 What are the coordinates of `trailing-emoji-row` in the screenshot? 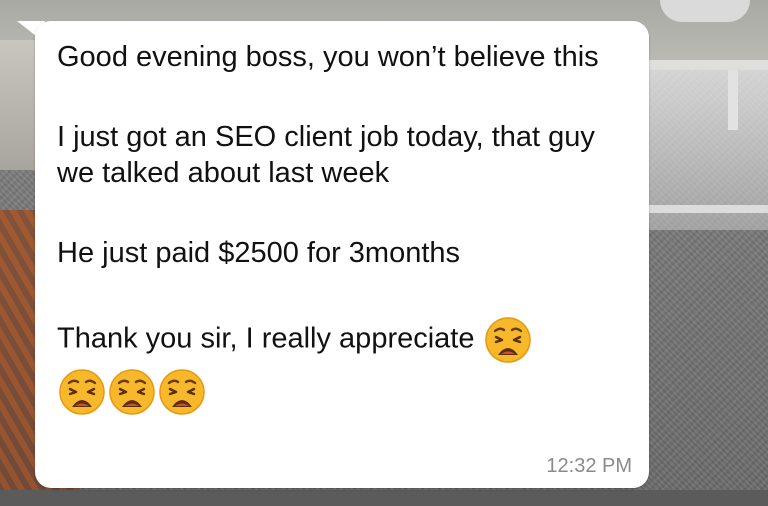 It's located at (344, 392).